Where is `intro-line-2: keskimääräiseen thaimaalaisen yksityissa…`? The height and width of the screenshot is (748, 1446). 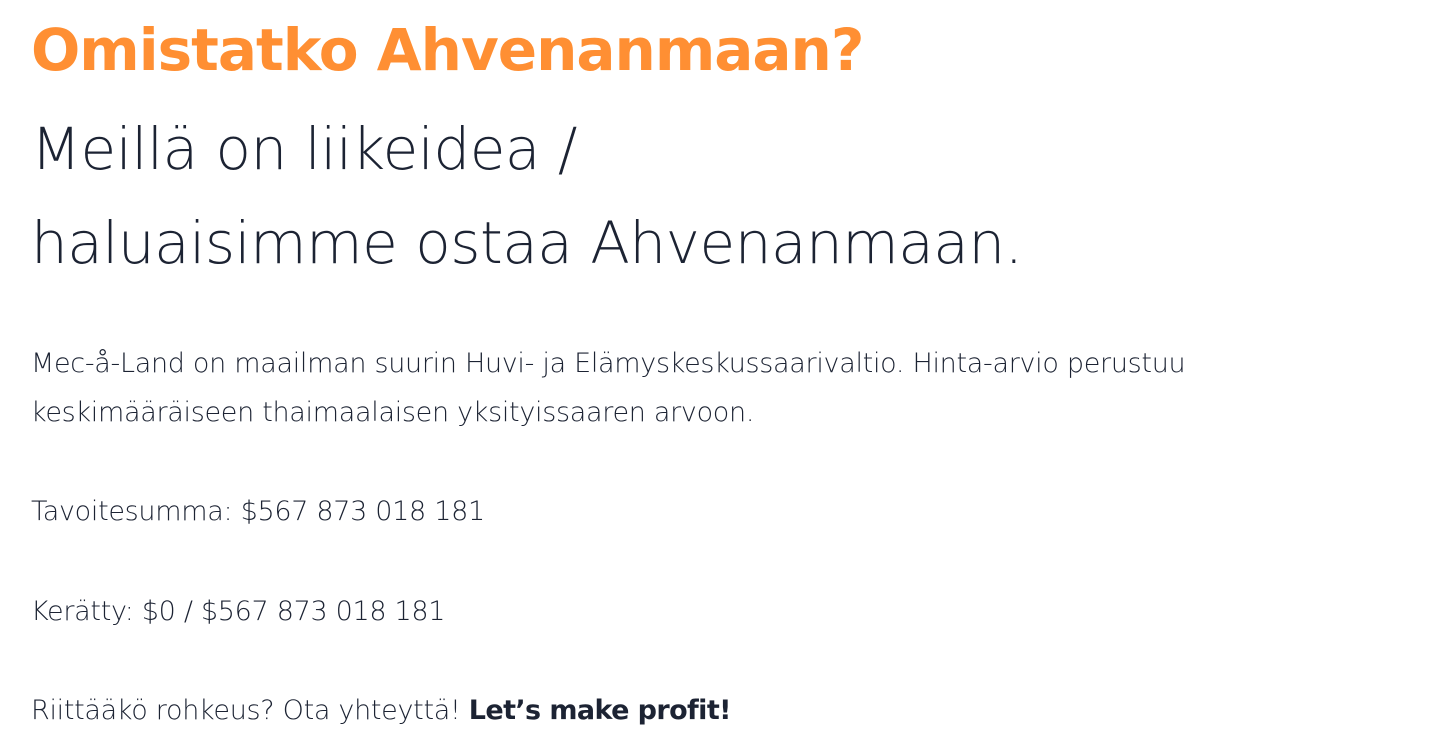
intro-line-2: keskimääräiseen thaimaalaisen yksityissa… is located at coordinates (393, 412).